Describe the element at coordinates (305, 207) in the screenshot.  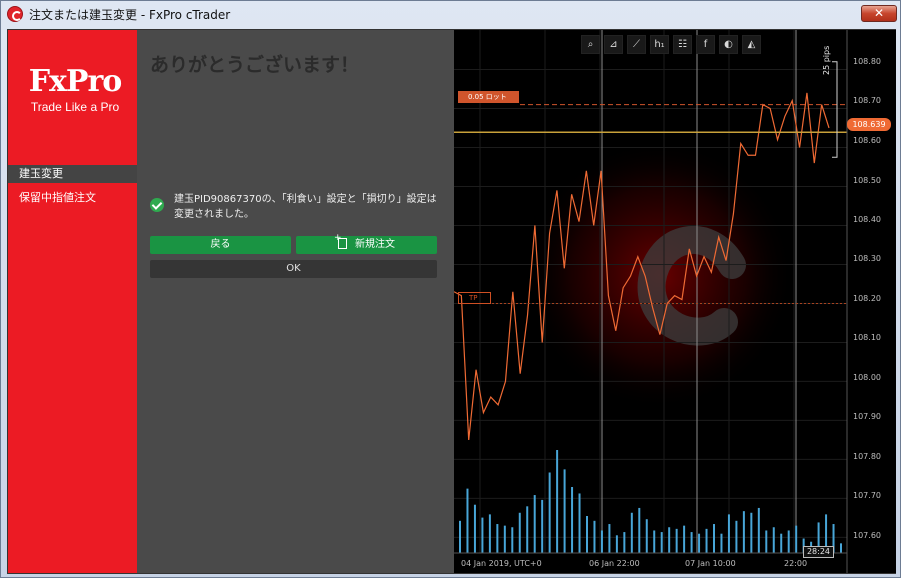
I see `confirmation-message: 建玉PID90867370の、「利食い」設定と「損切り」設定は変更されました。` at that location.